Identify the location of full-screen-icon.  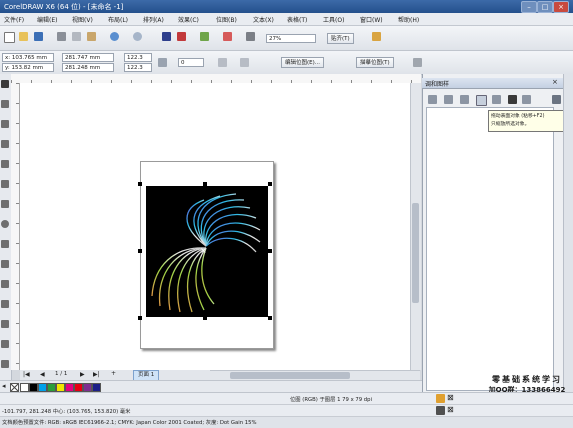
(250, 36).